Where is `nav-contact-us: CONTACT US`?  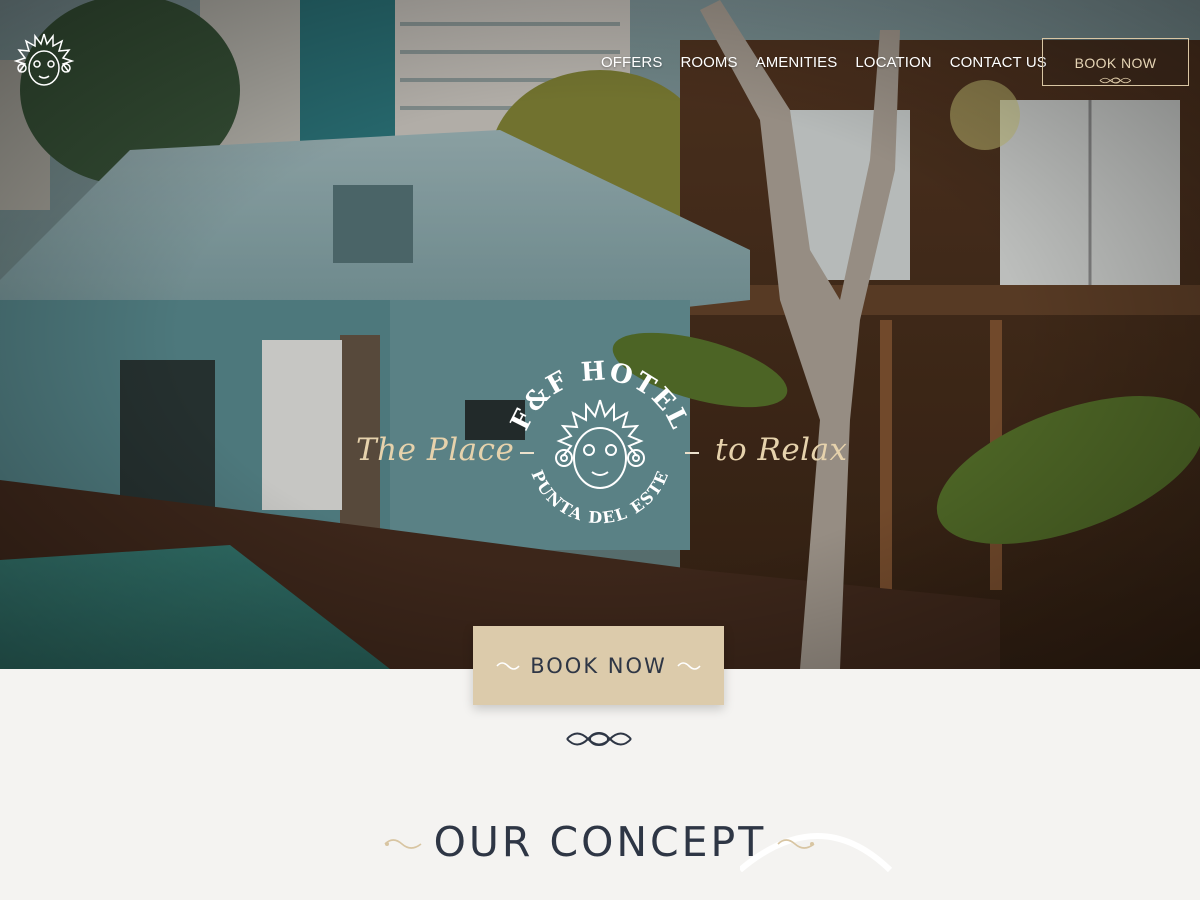 nav-contact-us: CONTACT US is located at coordinates (998, 63).